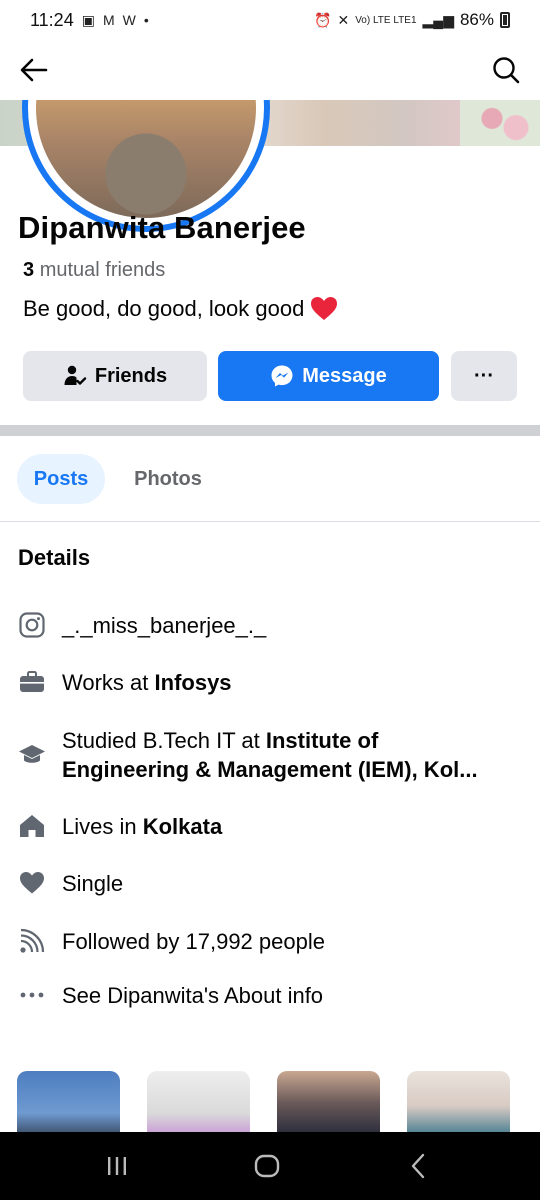 This screenshot has height=1200, width=540. Describe the element at coordinates (162, 227) in the screenshot. I see `profile-name: Dipanwita Banerjee` at that location.